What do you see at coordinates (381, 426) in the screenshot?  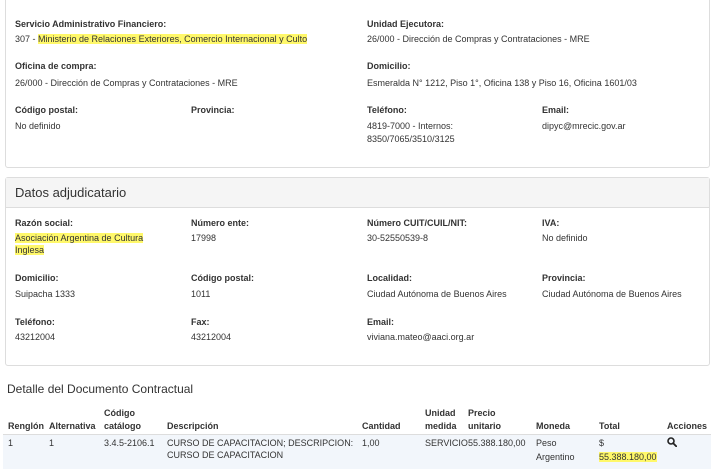 I see `header-cantidad: Cantidad` at bounding box center [381, 426].